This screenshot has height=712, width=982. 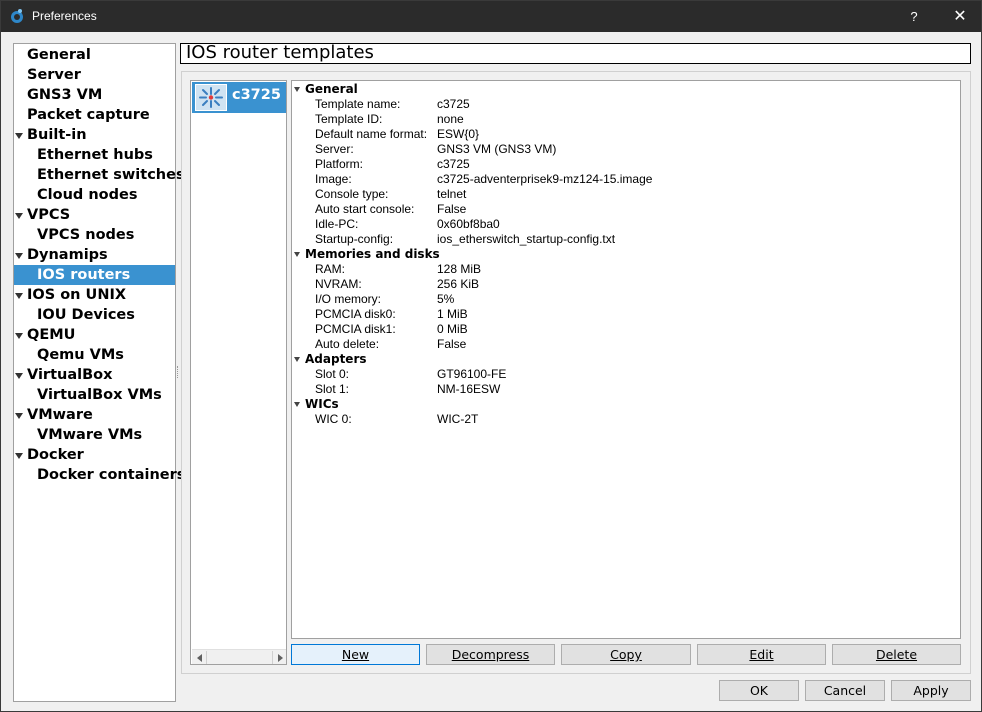 What do you see at coordinates (48, 215) in the screenshot?
I see `sidebar-item-vpcs: VPCS` at bounding box center [48, 215].